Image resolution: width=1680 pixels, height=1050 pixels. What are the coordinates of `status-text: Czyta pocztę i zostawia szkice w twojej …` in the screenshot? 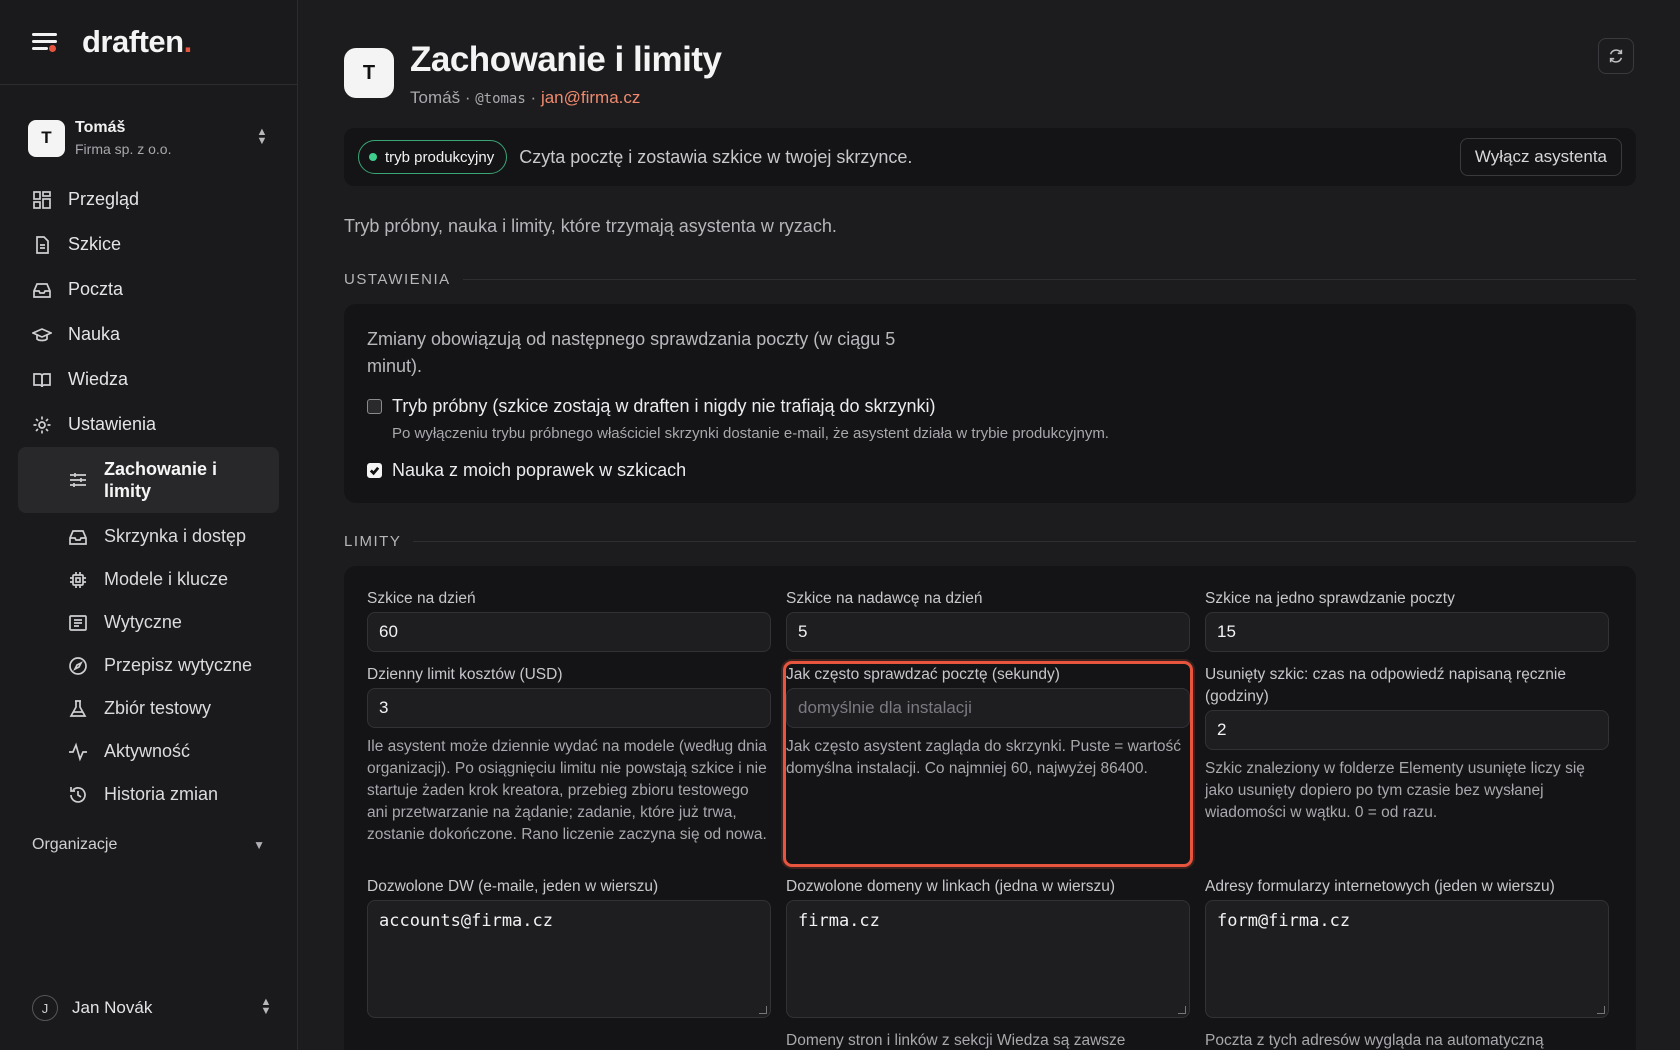 It's located at (716, 156).